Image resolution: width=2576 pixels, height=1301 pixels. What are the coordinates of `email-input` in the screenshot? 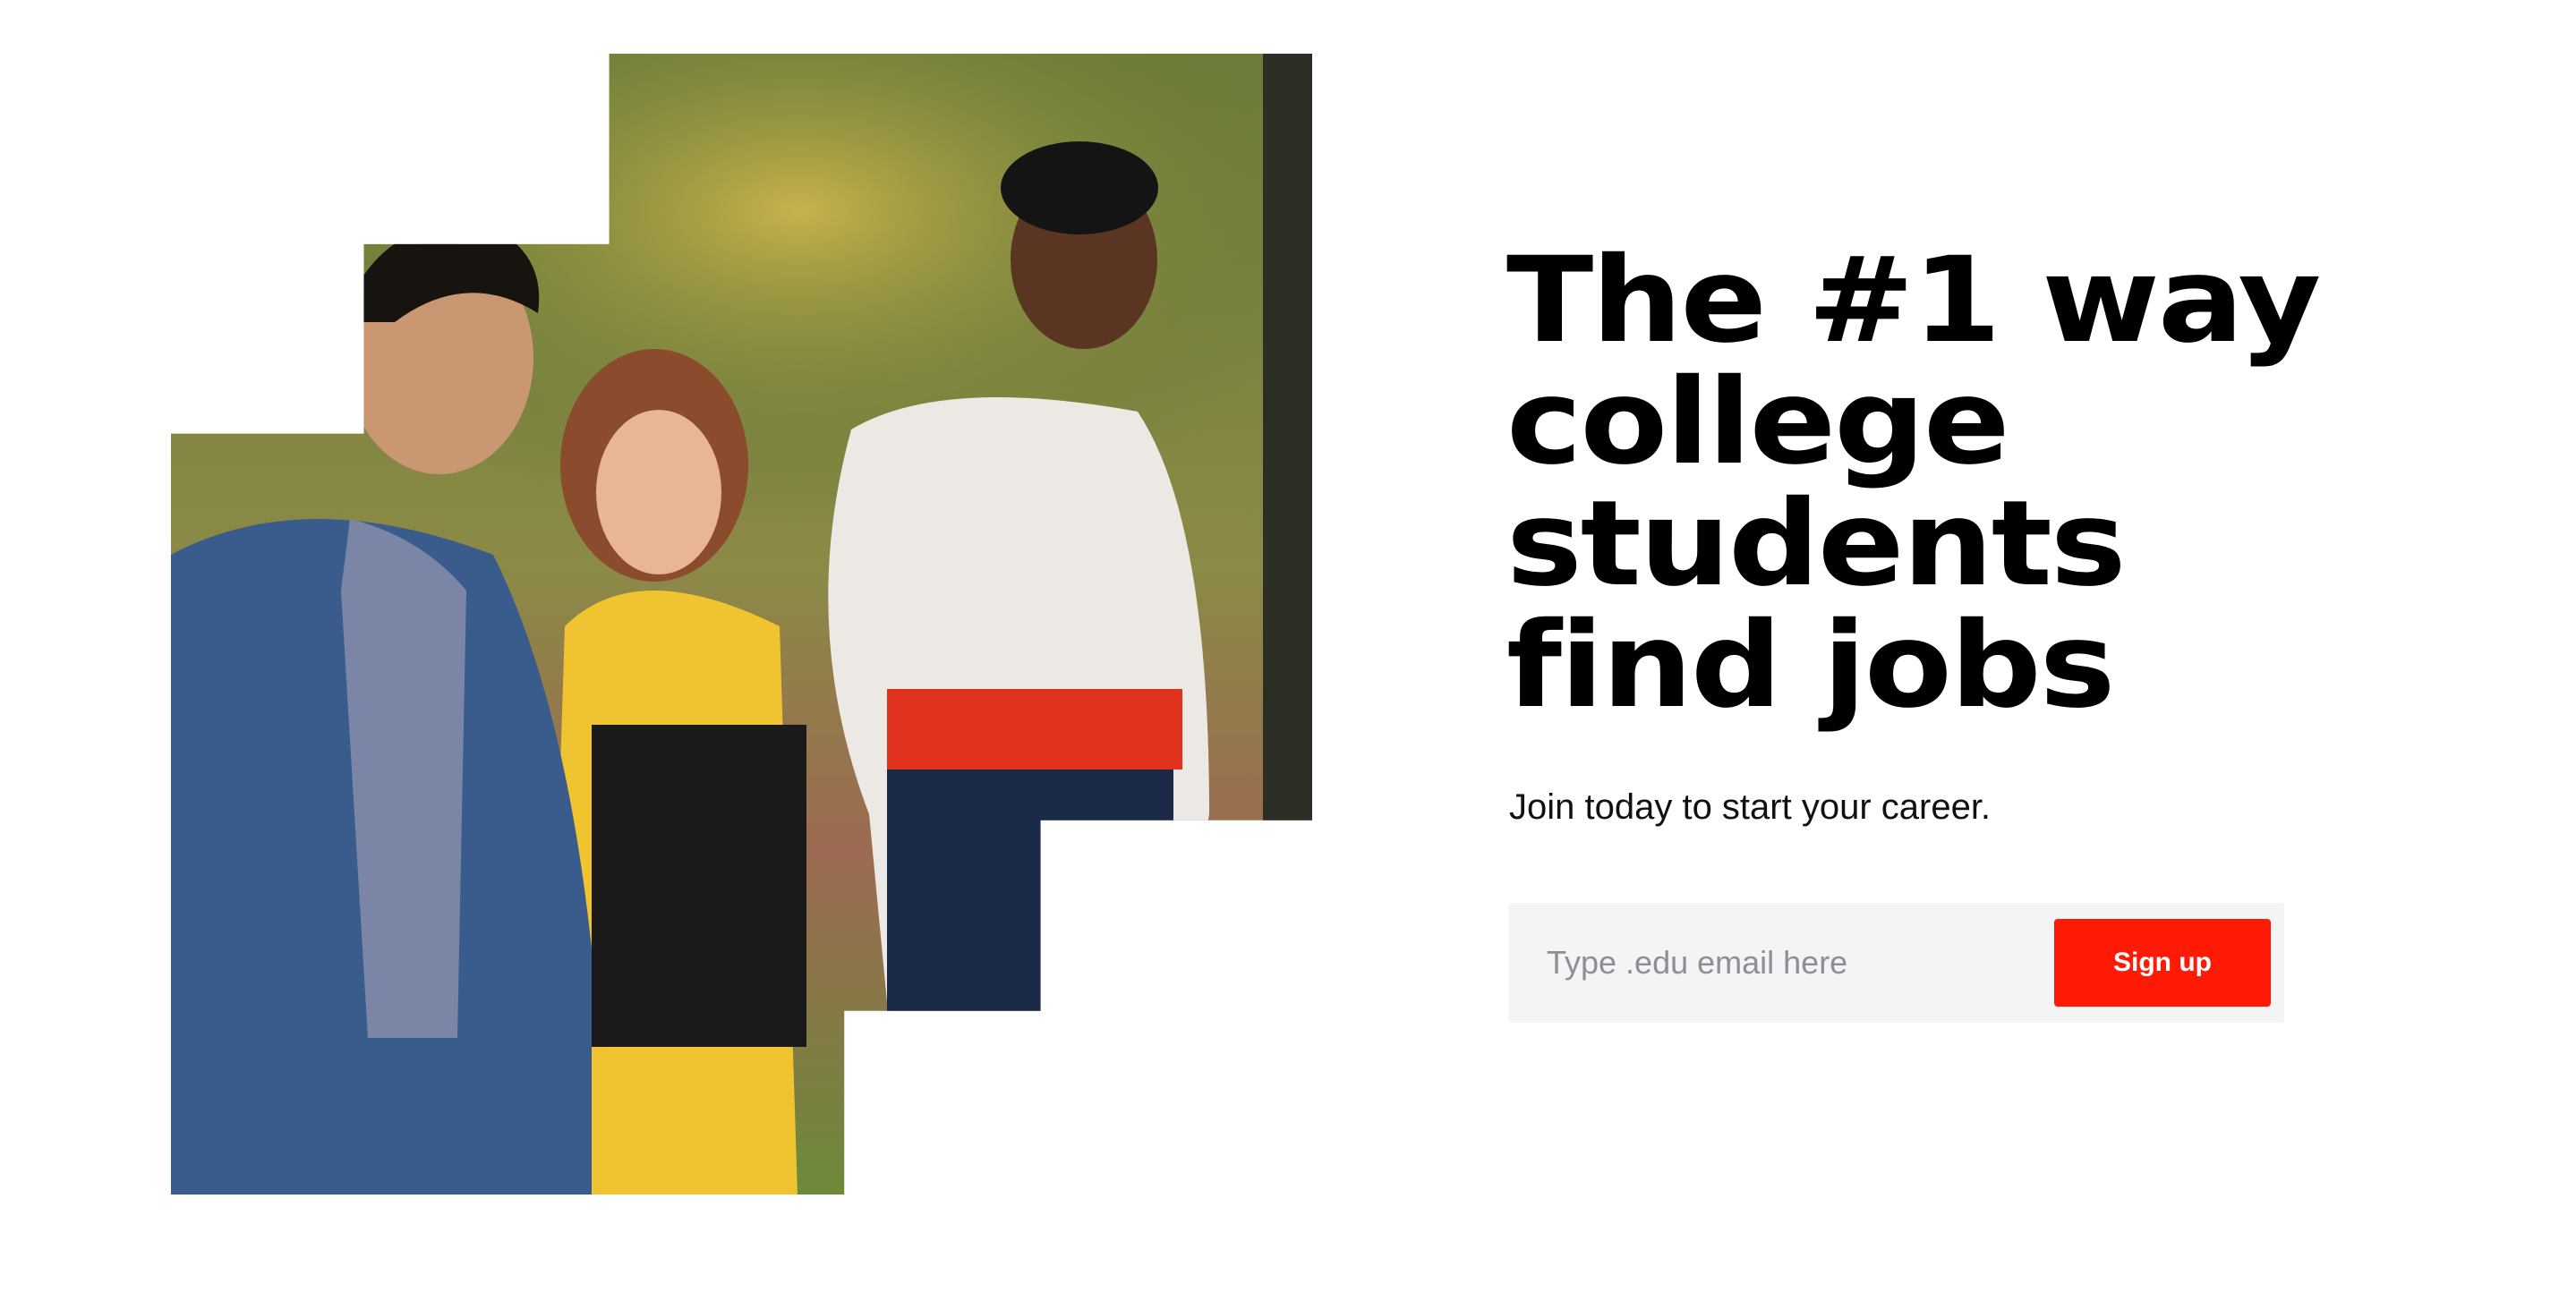 It's located at (1777, 963).